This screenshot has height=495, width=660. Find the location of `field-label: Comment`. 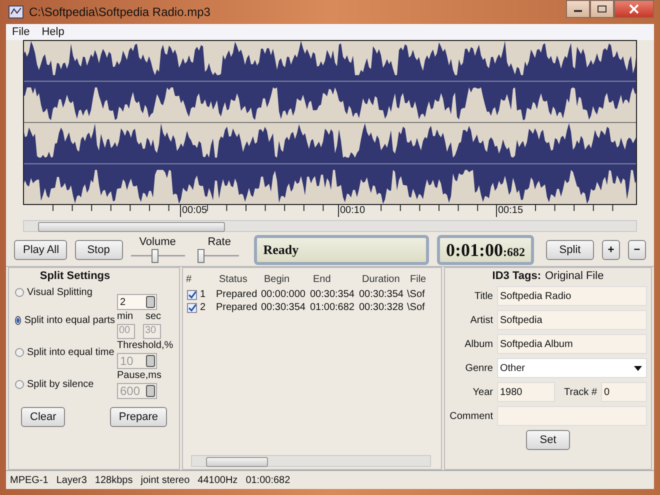

field-label: Comment is located at coordinates (471, 416).